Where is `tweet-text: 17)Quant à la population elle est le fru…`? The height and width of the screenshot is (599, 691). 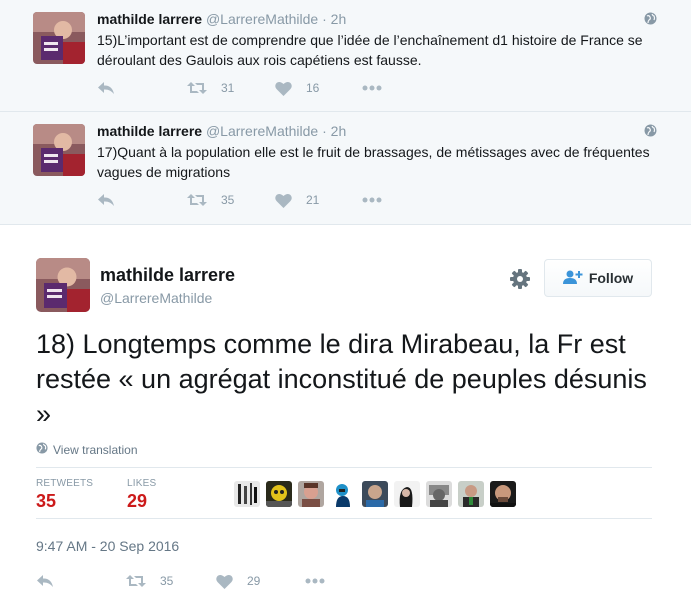
tweet-text: 17)Quant à la population elle est le fru… is located at coordinates (373, 162).